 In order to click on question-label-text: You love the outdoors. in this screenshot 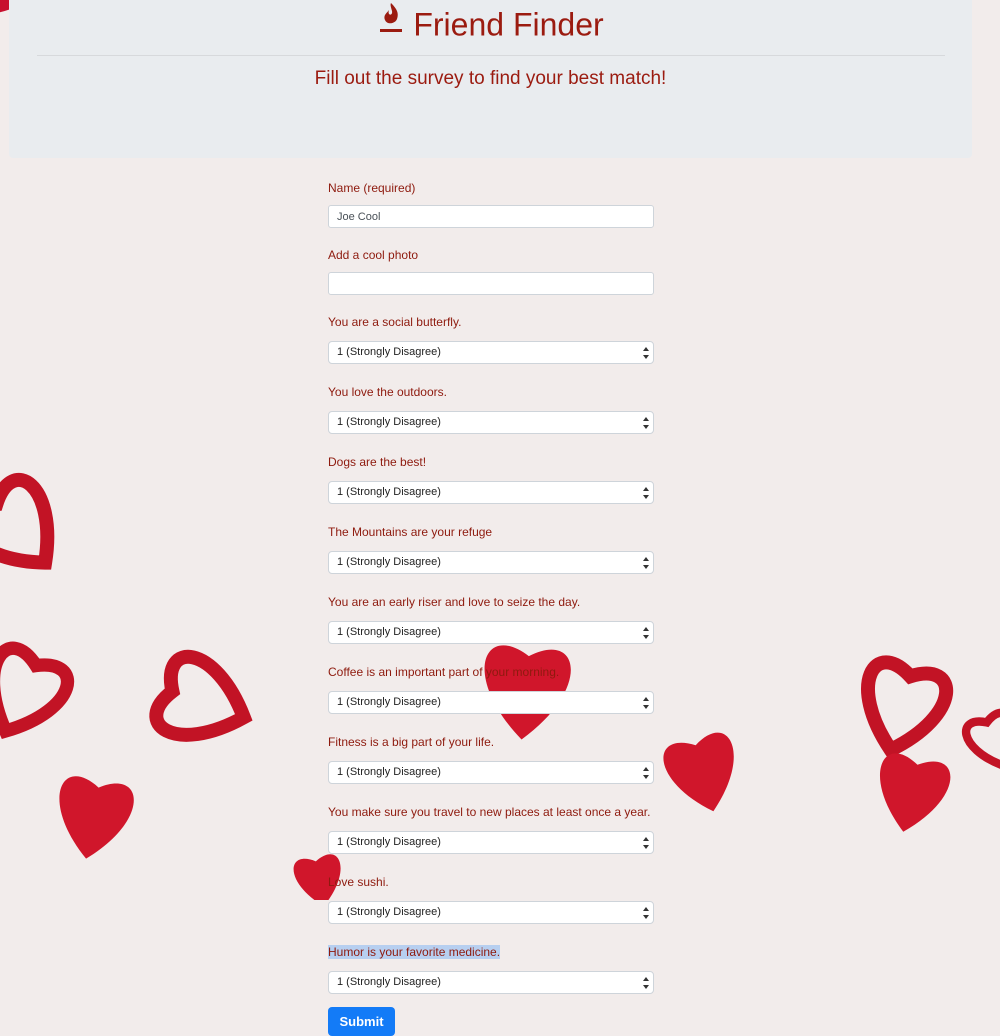, I will do `click(387, 392)`.